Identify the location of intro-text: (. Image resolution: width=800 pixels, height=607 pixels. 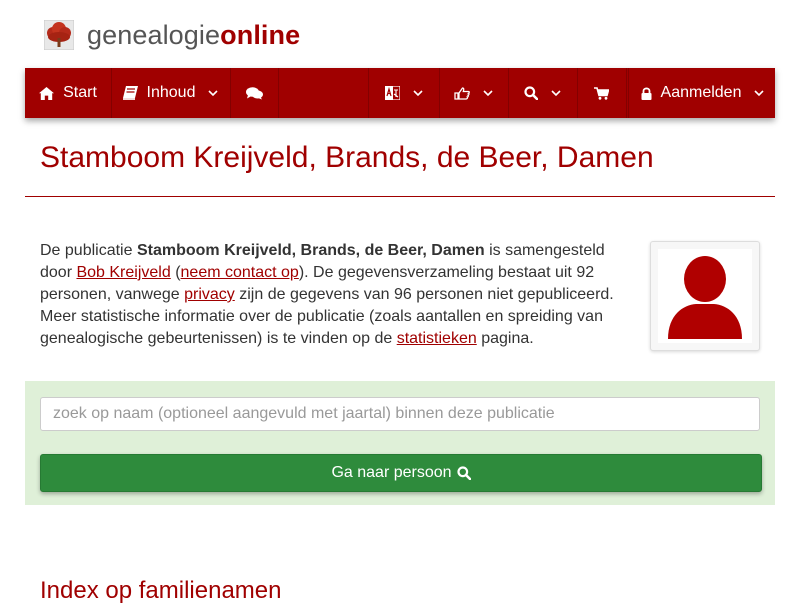
(175, 272).